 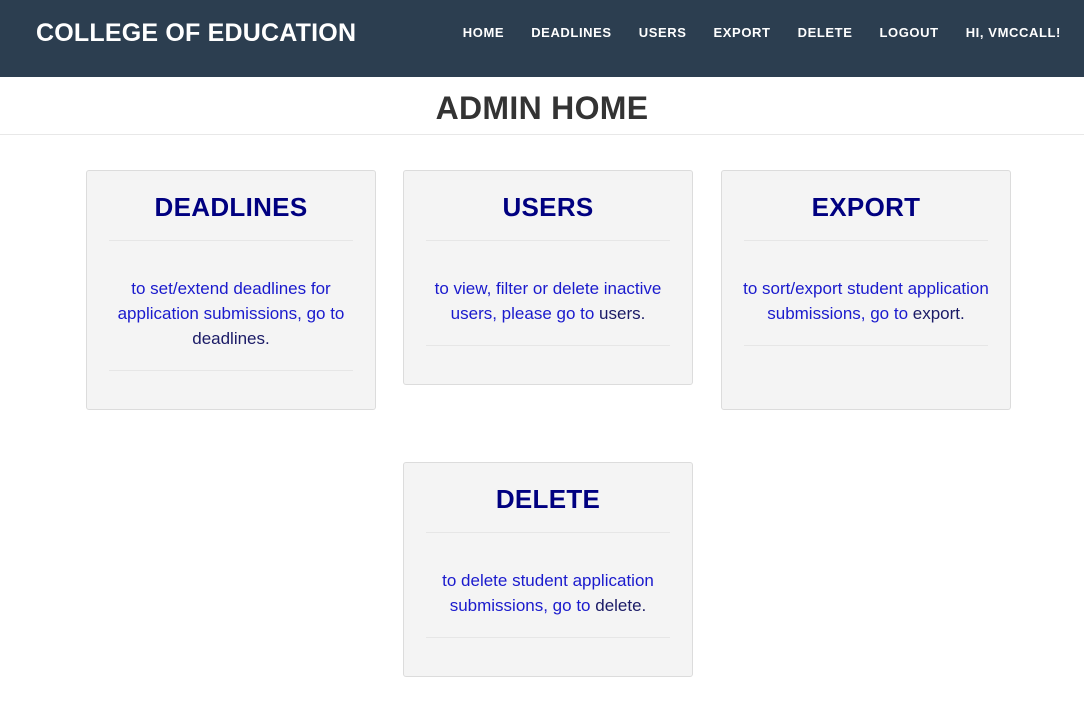 I want to click on users-card-title: USERS, so click(x=548, y=207).